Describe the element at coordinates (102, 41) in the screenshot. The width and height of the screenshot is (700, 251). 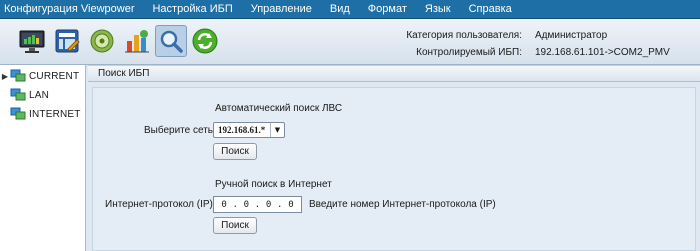
I see `ups-disc-icon` at that location.